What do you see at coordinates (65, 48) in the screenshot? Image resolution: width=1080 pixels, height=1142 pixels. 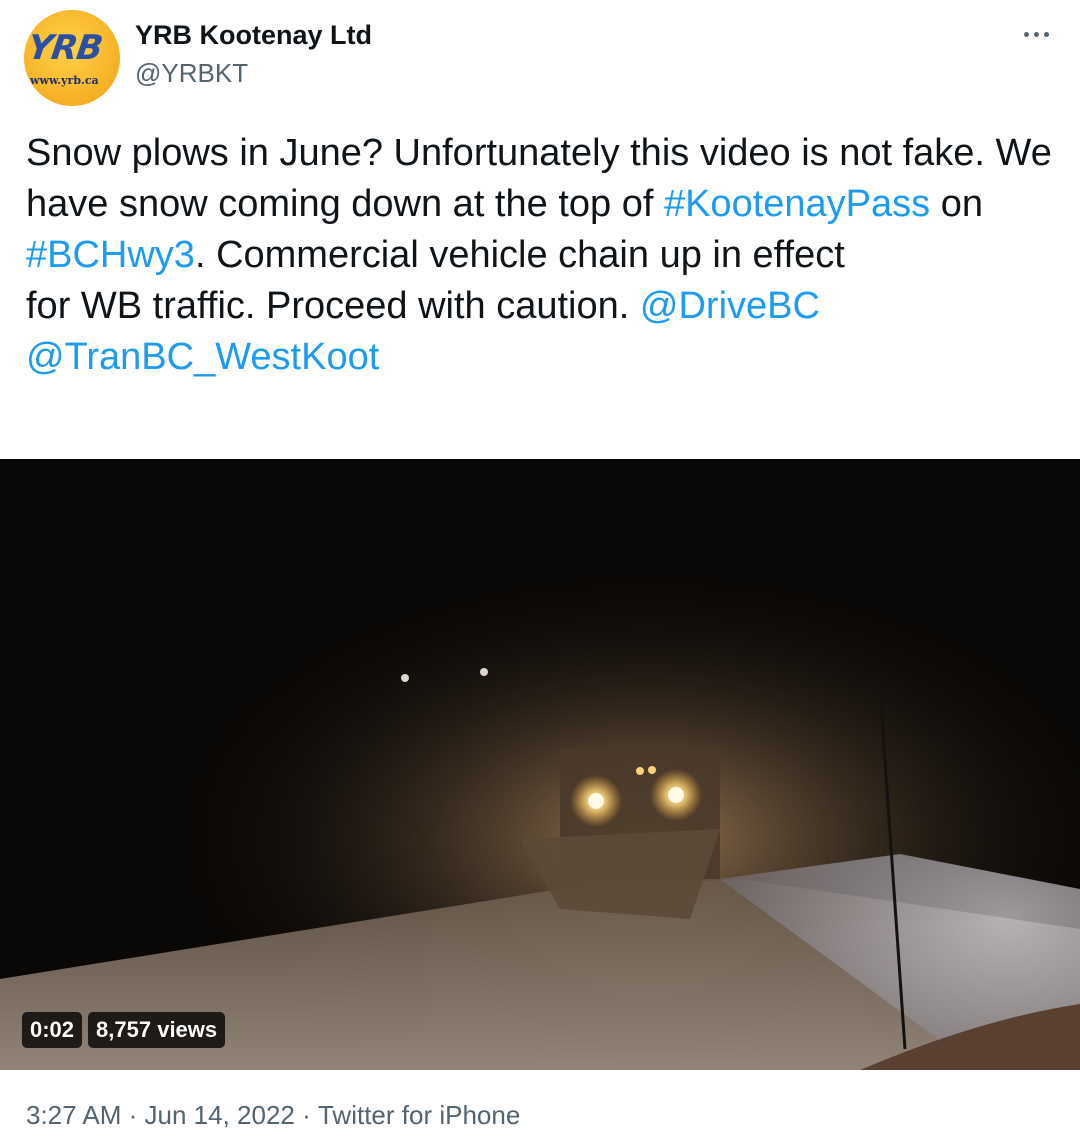 I see `avatar-logo-text: YRB` at bounding box center [65, 48].